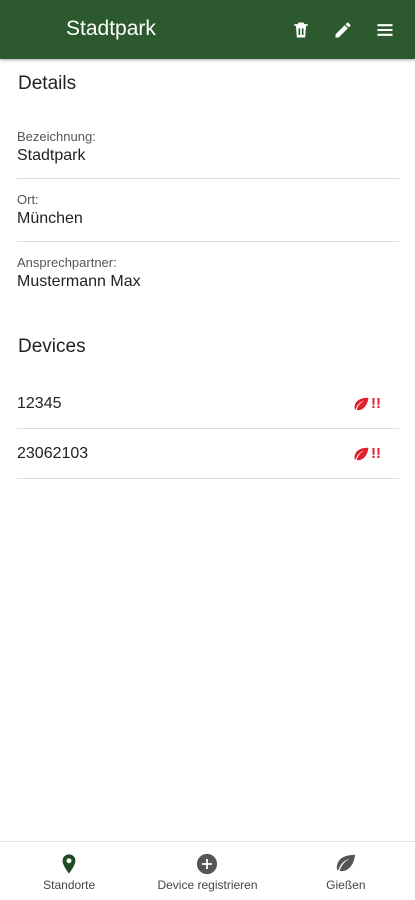 The width and height of the screenshot is (415, 900). I want to click on map-pin-icon, so click(69, 864).